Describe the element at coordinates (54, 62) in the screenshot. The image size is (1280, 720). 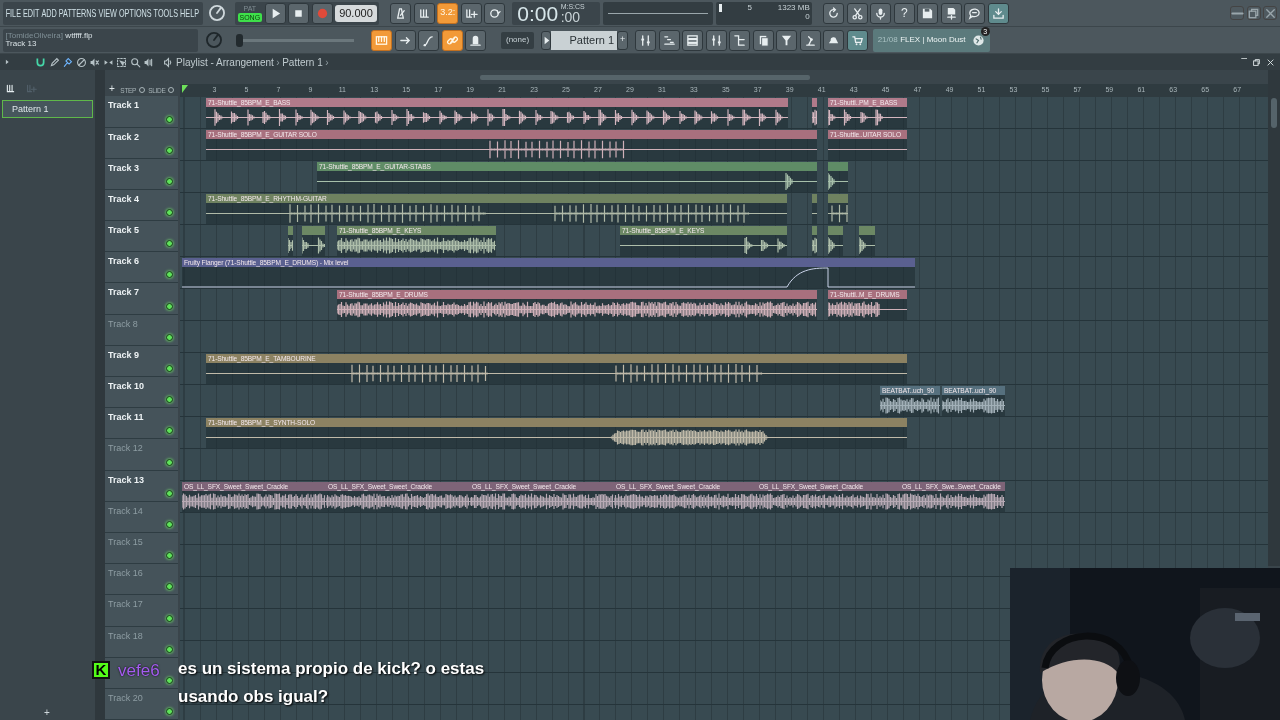
I see `pencil-icon` at that location.